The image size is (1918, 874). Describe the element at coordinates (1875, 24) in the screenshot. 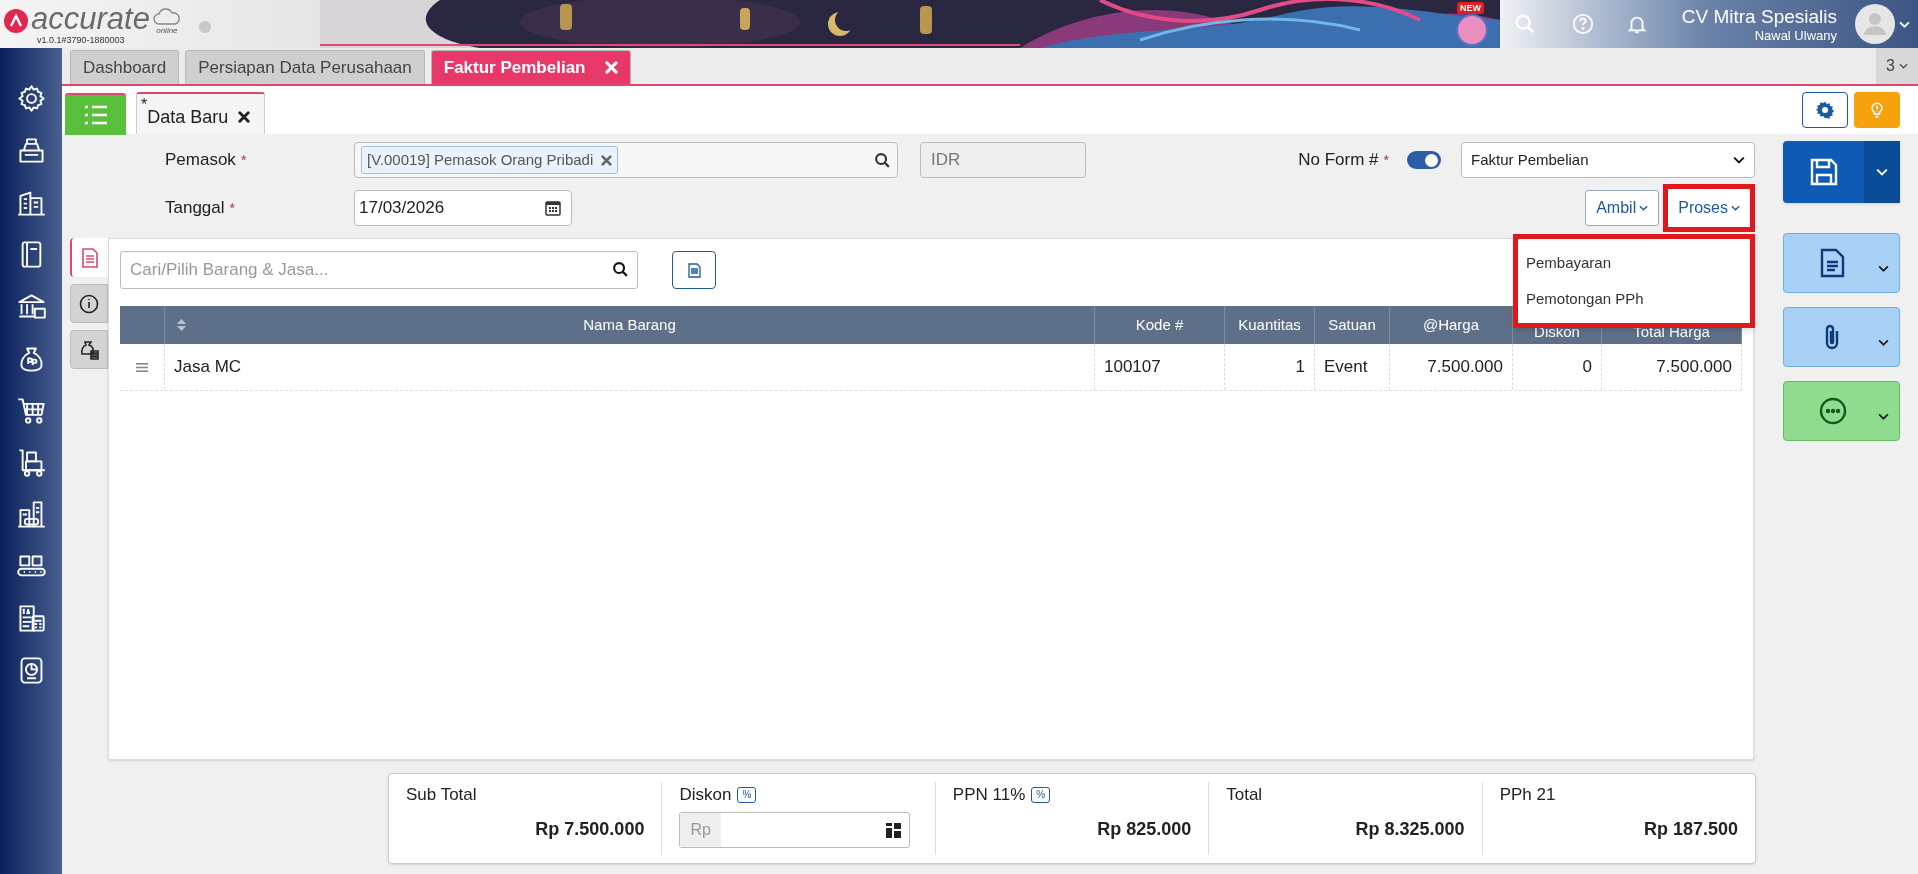

I see `user-avatar-icon` at that location.